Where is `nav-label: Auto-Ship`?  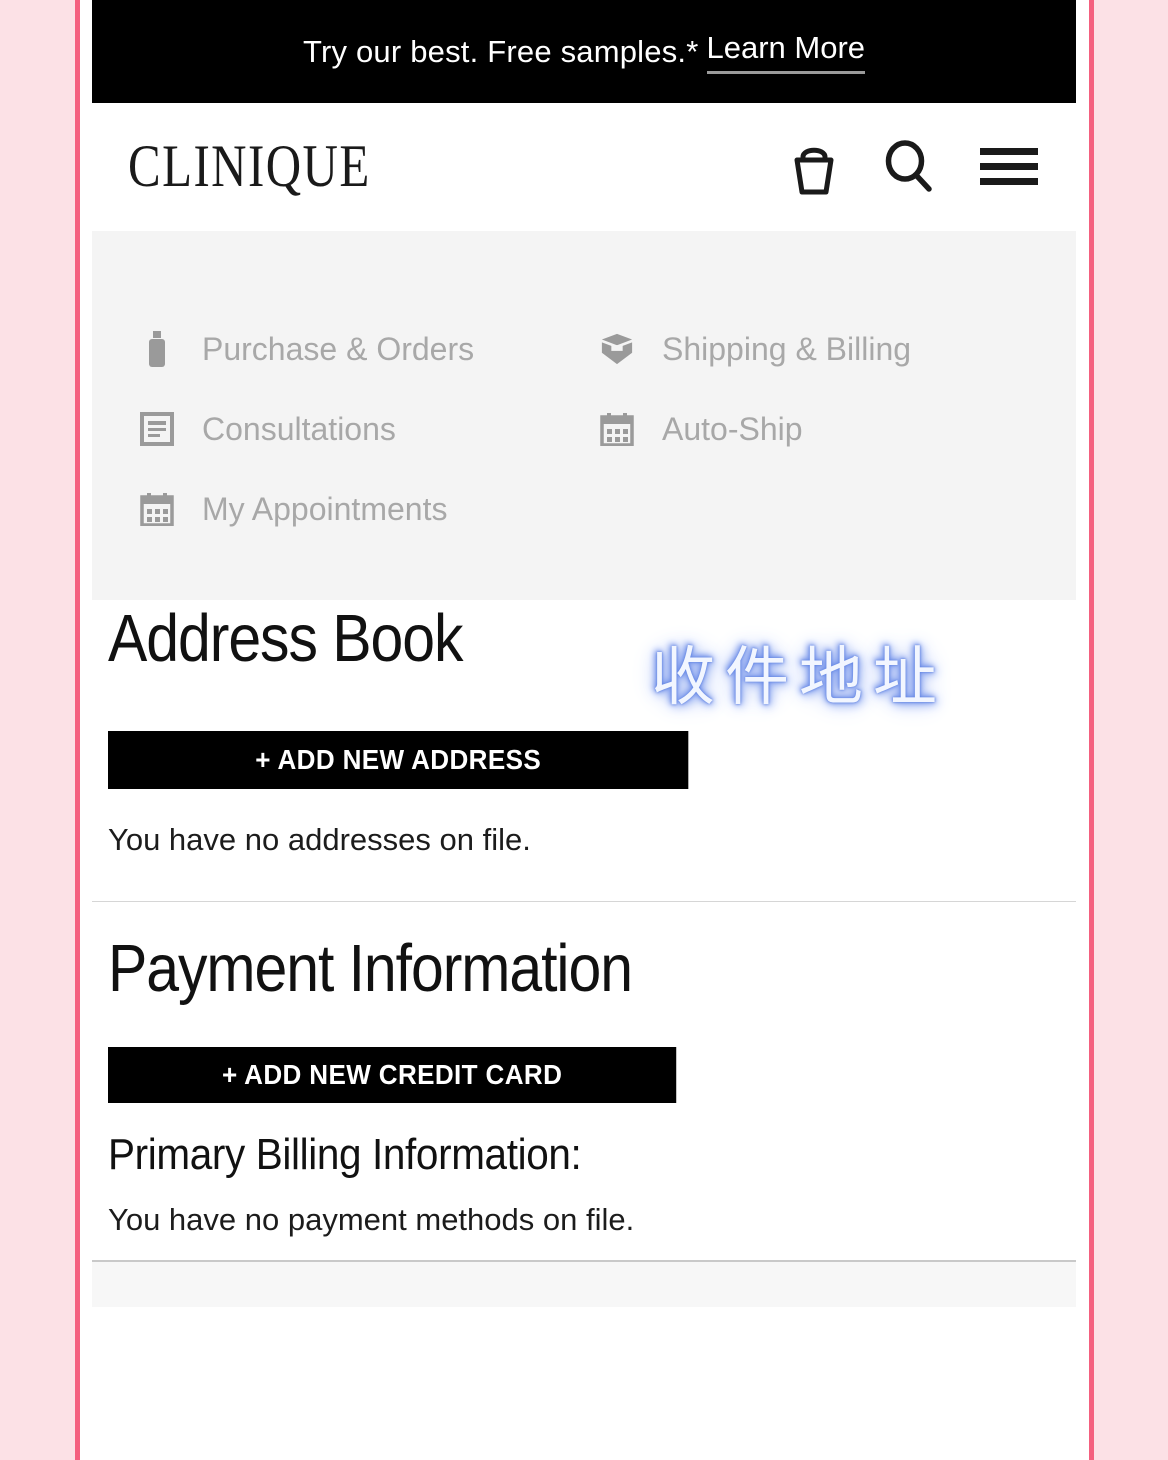 nav-label: Auto-Ship is located at coordinates (732, 428).